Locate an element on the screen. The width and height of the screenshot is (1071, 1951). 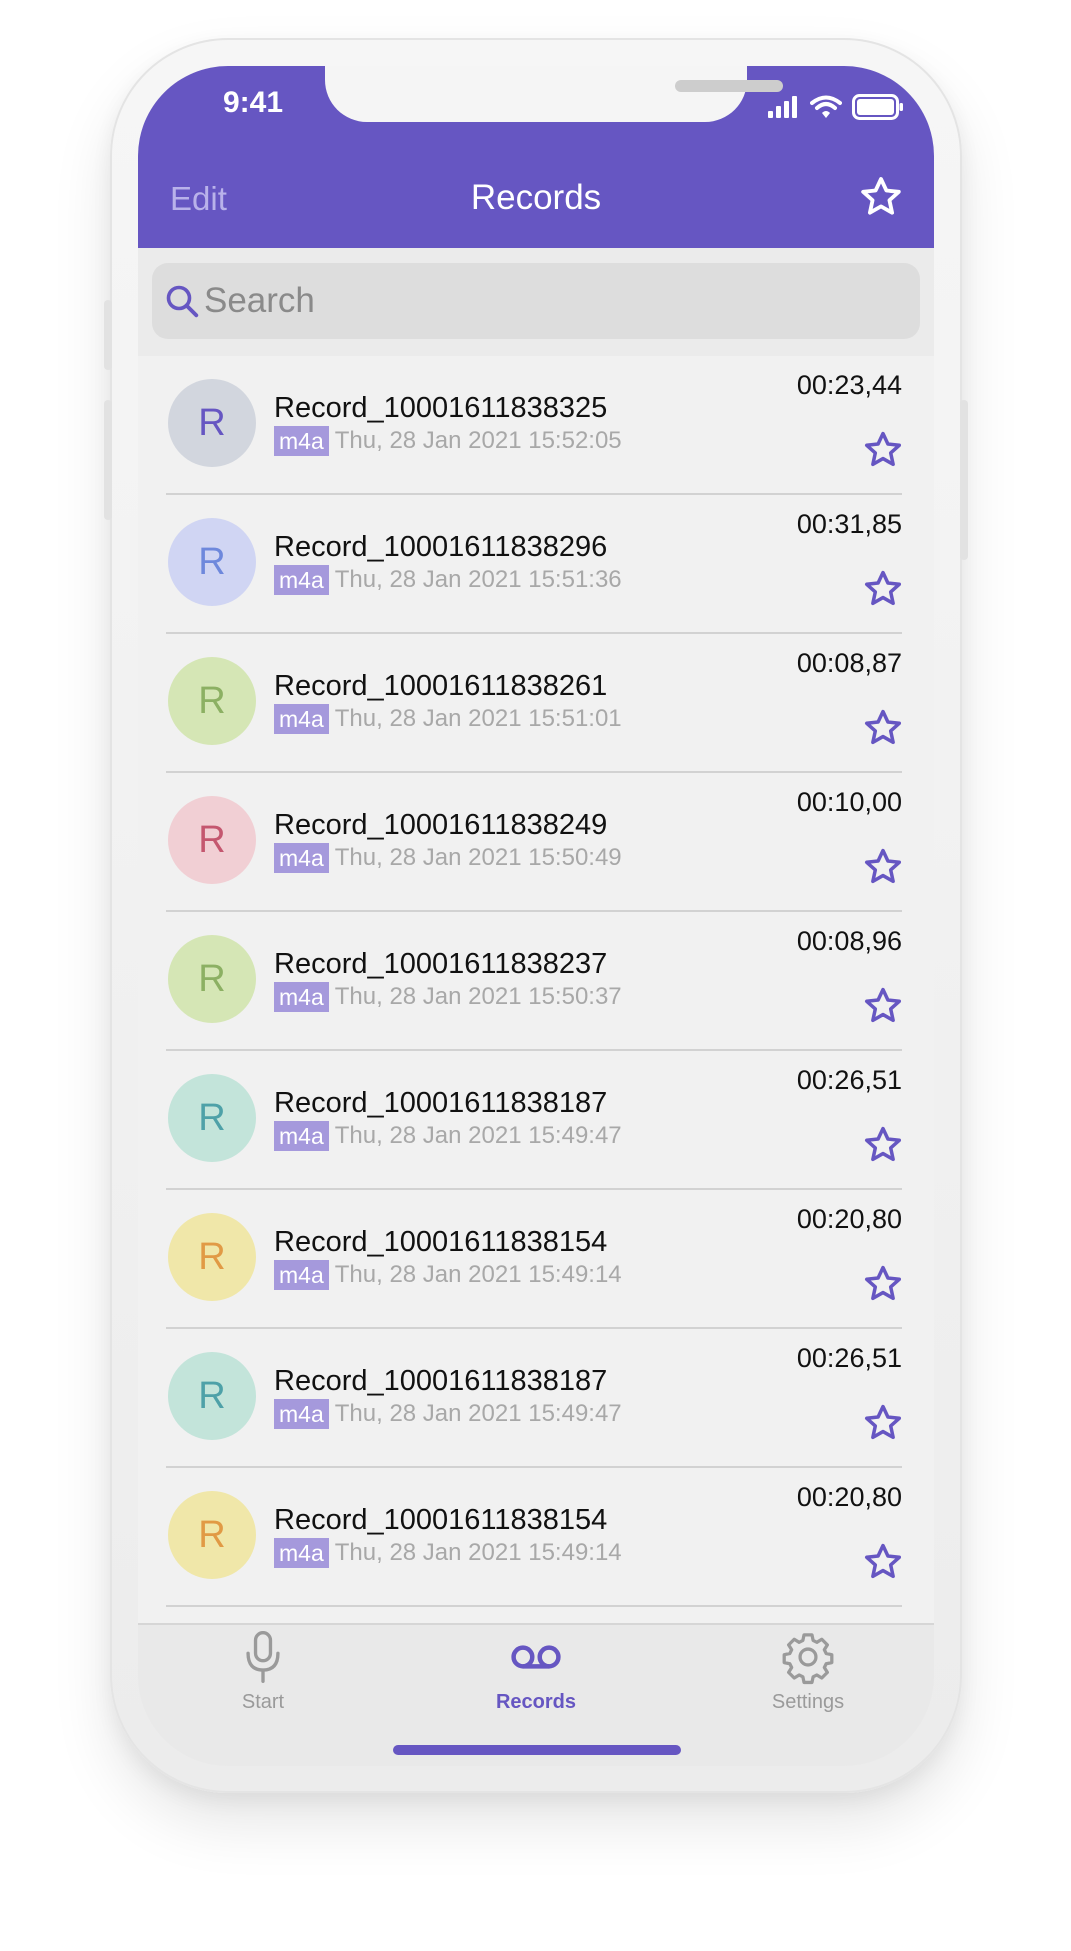
battery-icon is located at coordinates (877, 107).